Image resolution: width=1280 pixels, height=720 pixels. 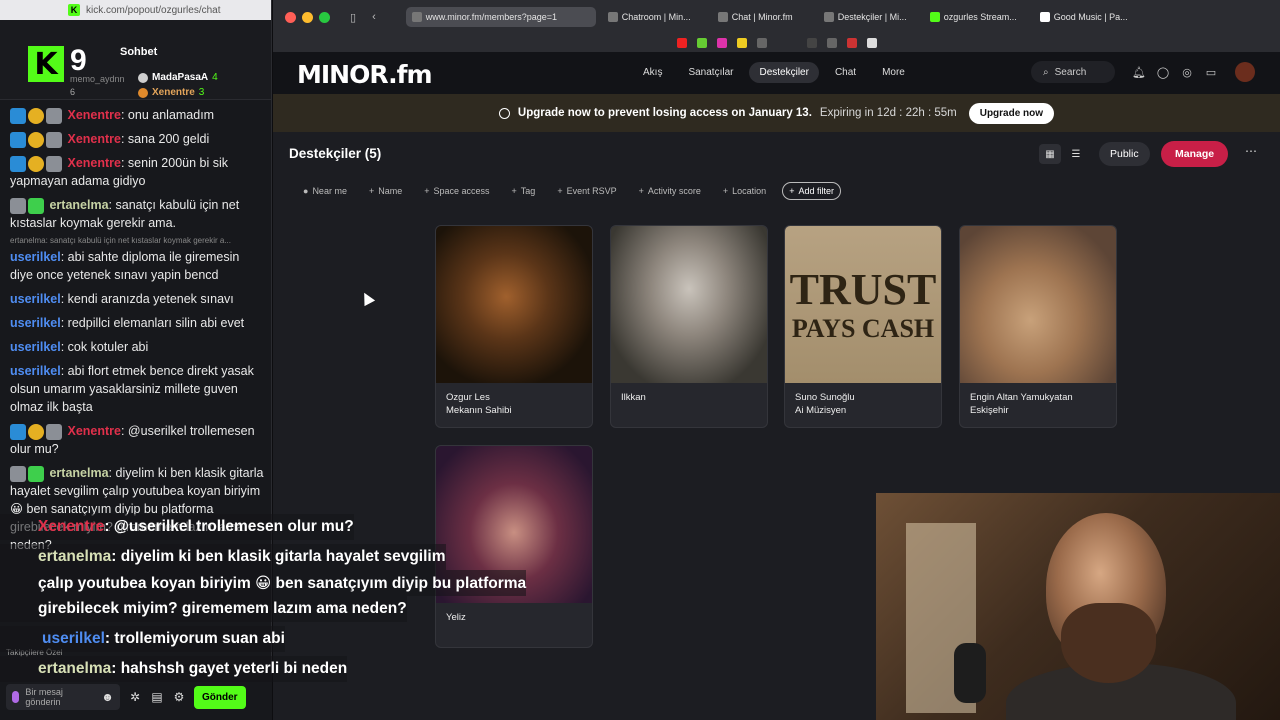 I want to click on member-photo, so click(x=689, y=304).